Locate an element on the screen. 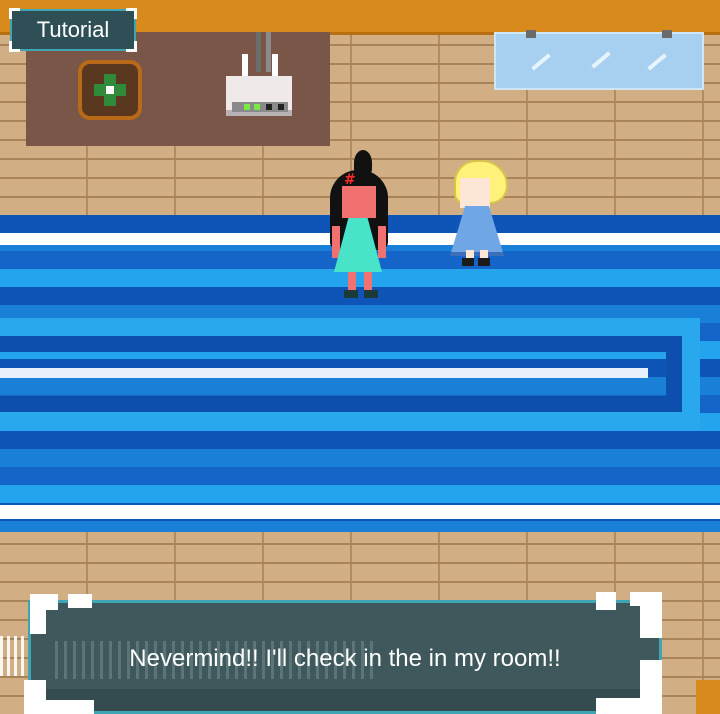 The height and width of the screenshot is (714, 720). potted-plant-icon is located at coordinates (110, 90).